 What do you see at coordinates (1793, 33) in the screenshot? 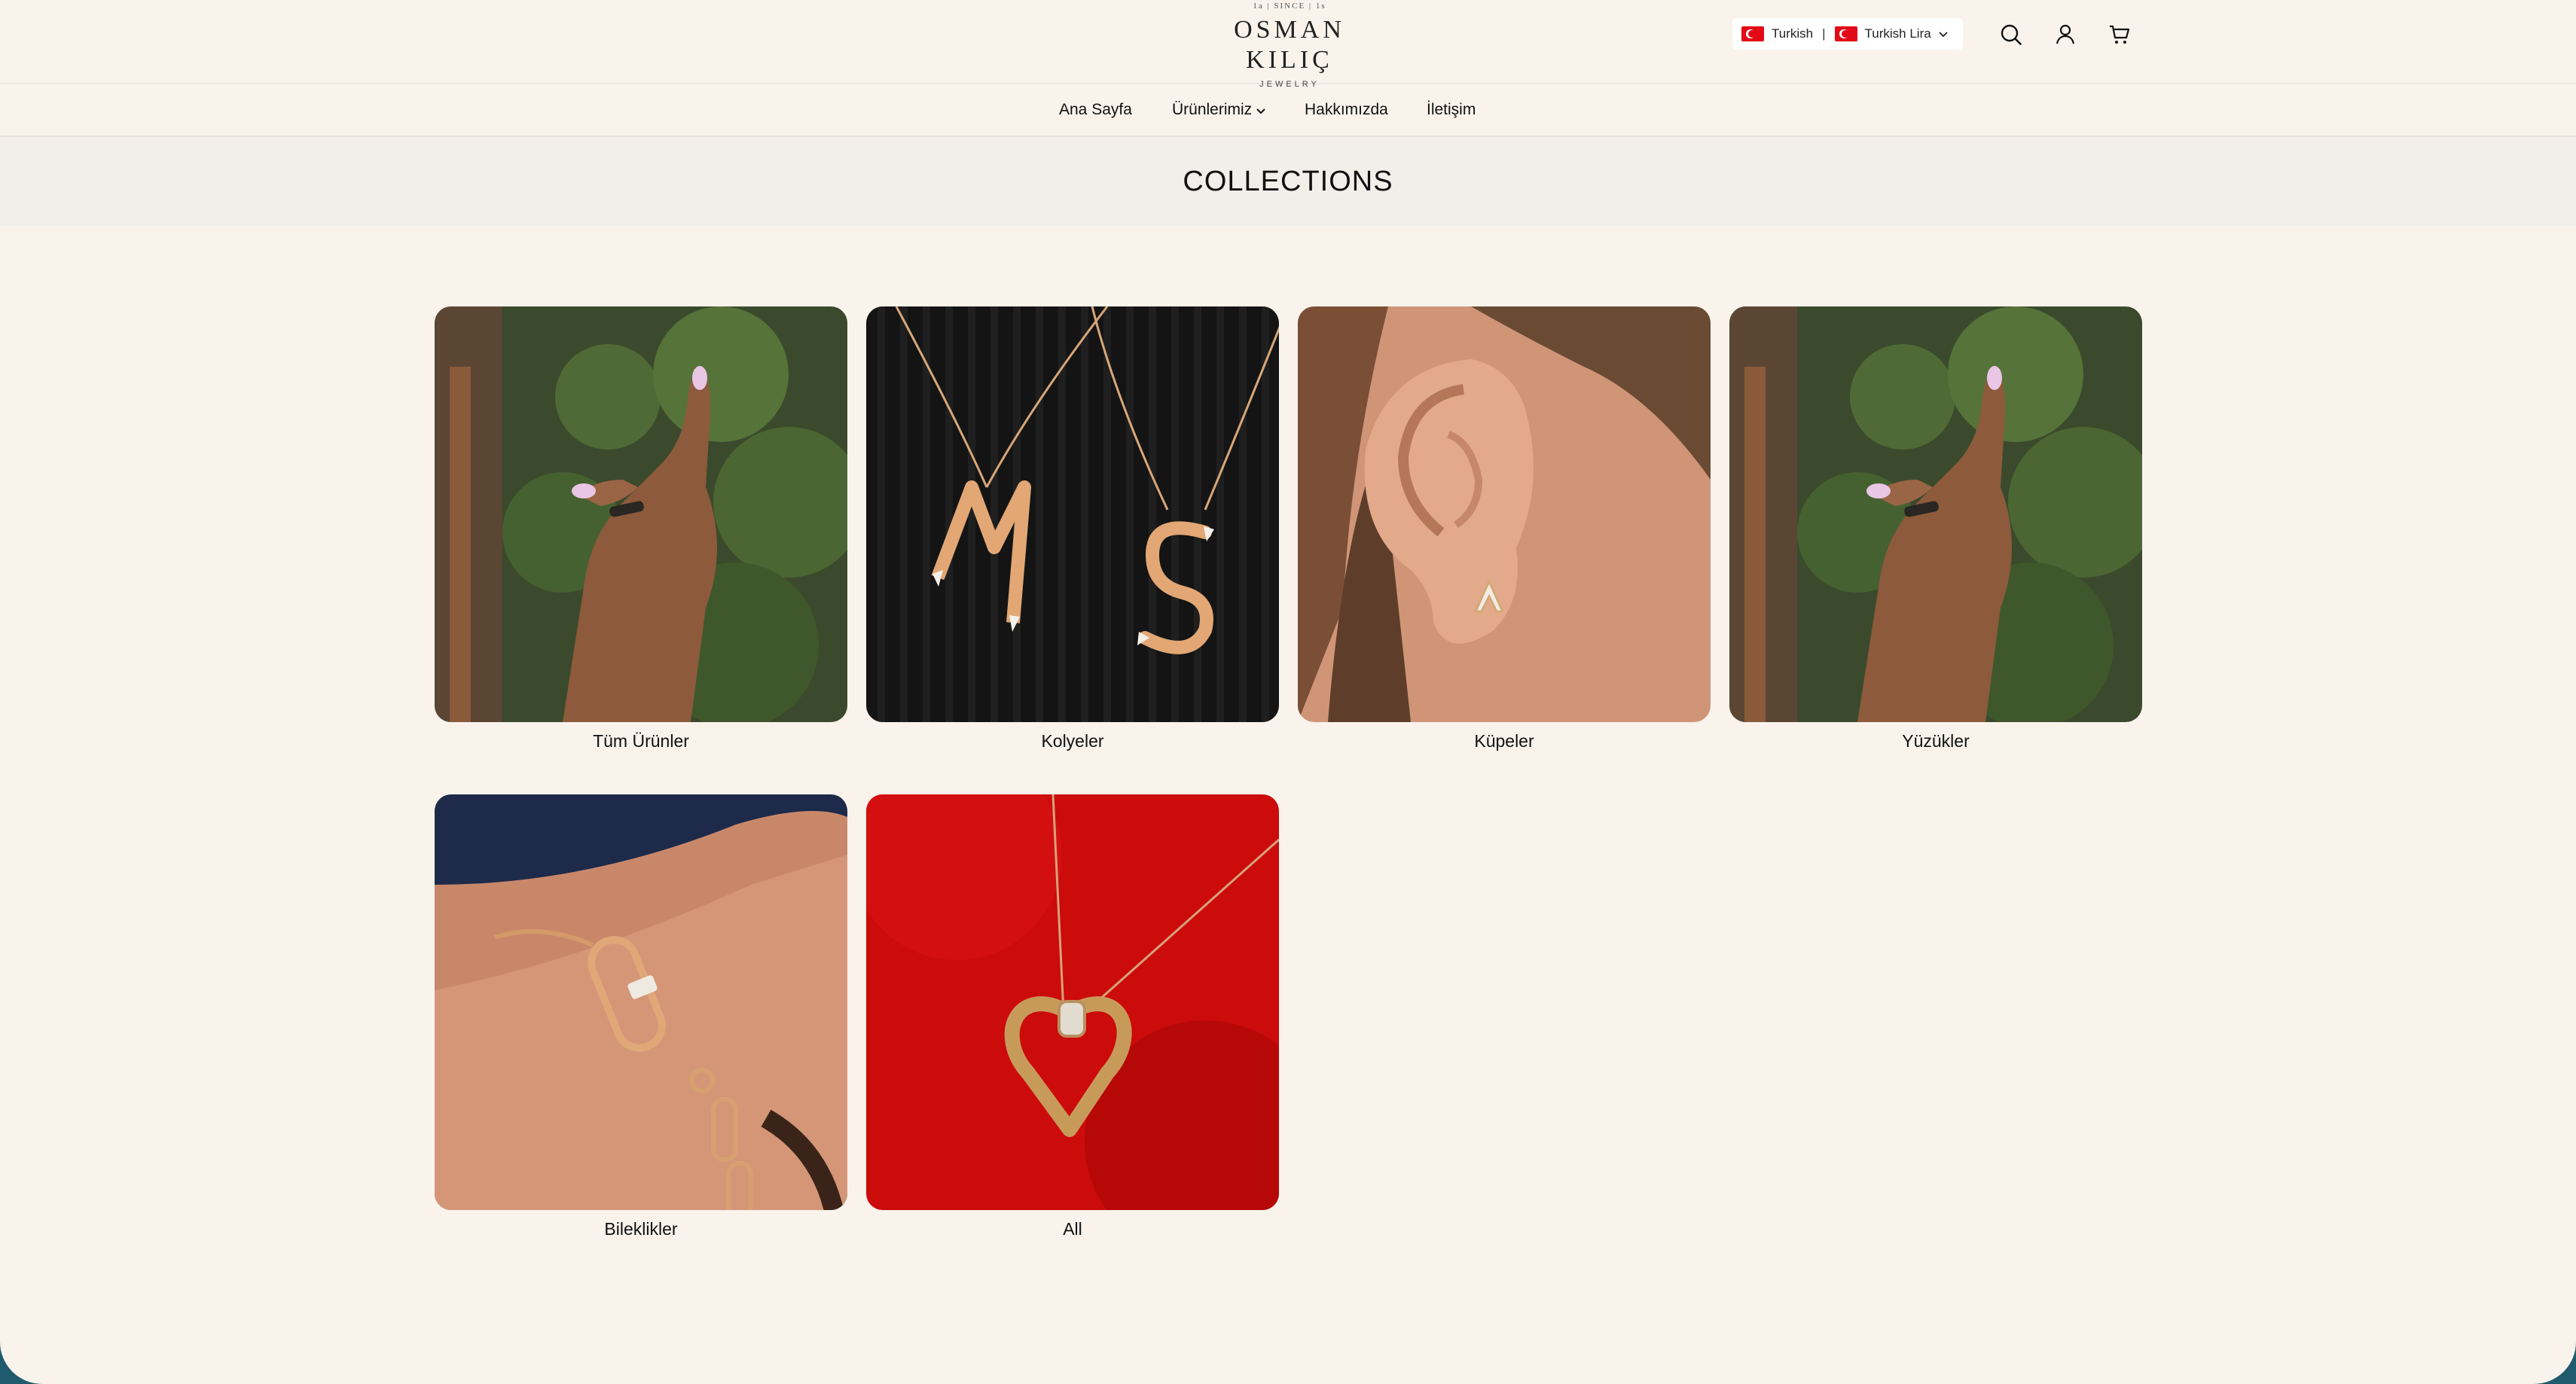
I see `language-label: Turkish` at bounding box center [1793, 33].